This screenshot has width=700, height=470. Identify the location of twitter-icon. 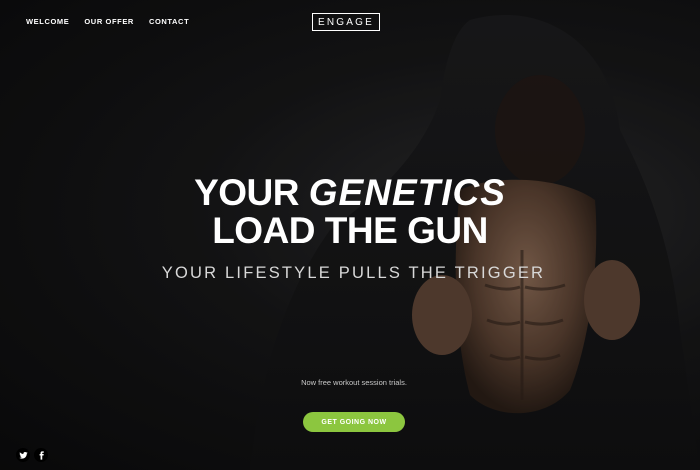
(23, 455).